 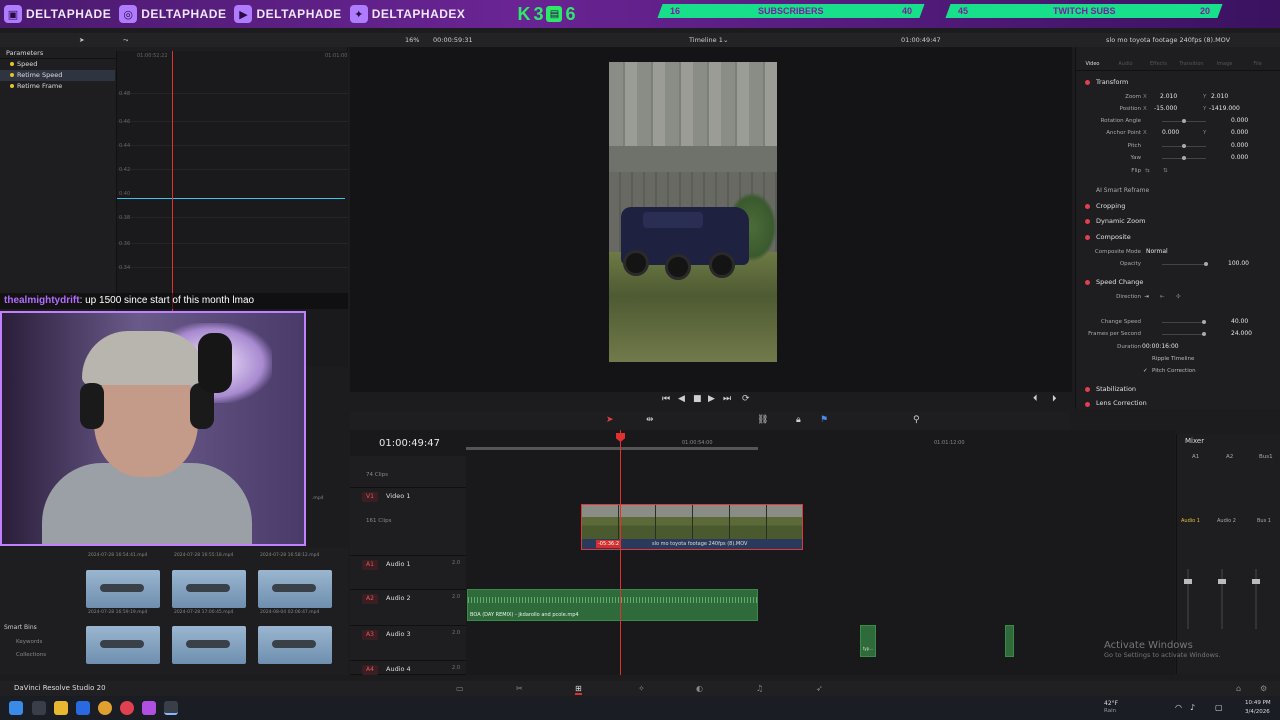 What do you see at coordinates (725, 40) in the screenshot?
I see `chevron-down-icon: ⌄` at bounding box center [725, 40].